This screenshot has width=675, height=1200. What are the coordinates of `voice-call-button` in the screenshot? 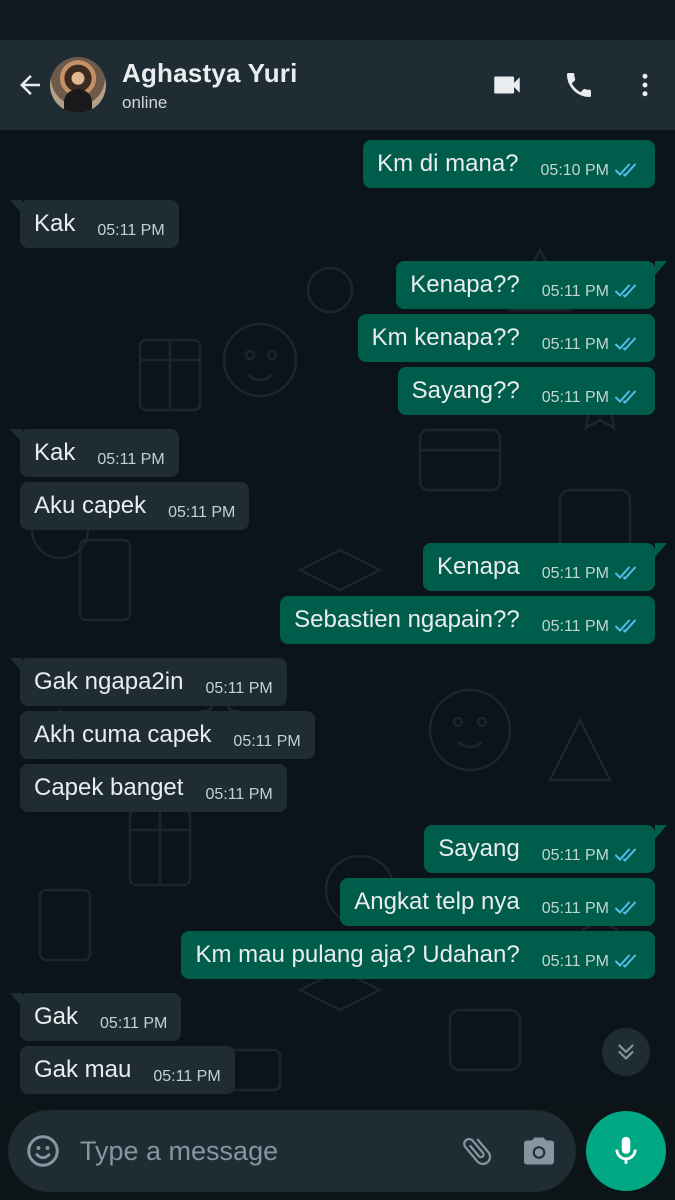 It's located at (579, 85).